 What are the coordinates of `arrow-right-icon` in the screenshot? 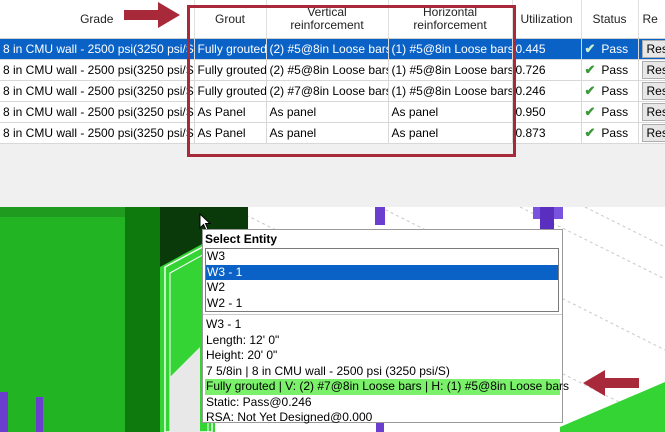 It's located at (152, 15).